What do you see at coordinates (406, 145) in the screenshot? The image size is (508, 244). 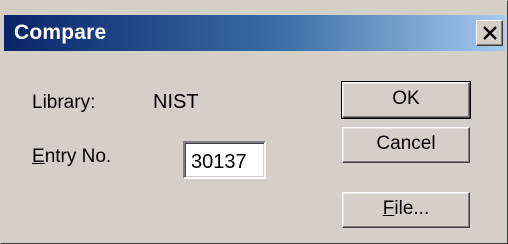 I see `cancel-button: Cancel` at bounding box center [406, 145].